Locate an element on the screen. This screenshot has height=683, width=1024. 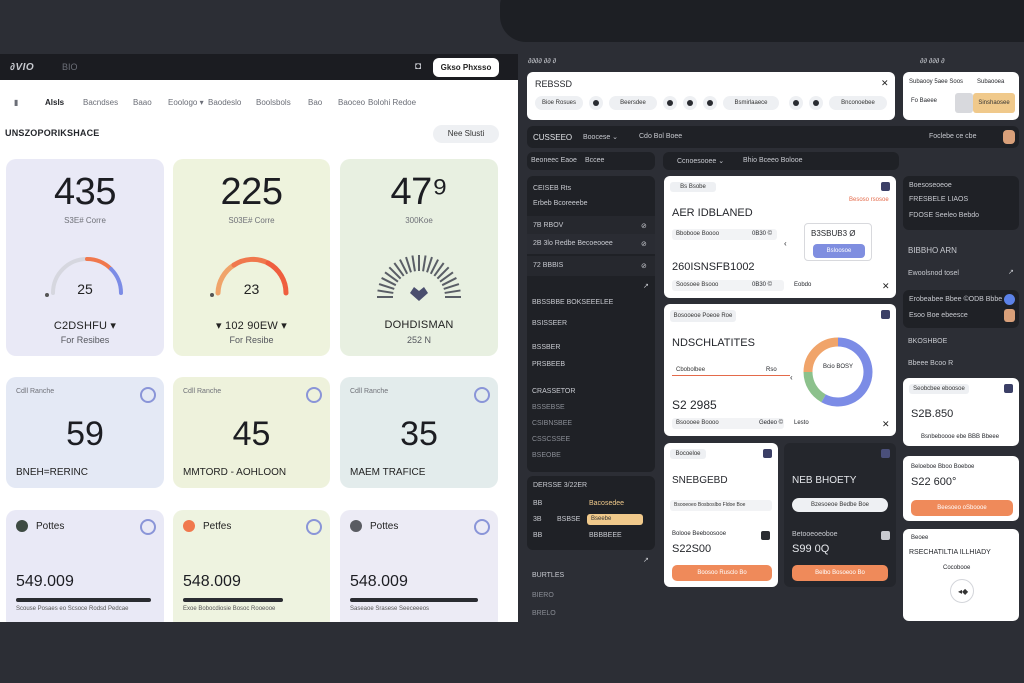
side-nav-item: BRELO is located at coordinates (544, 613).